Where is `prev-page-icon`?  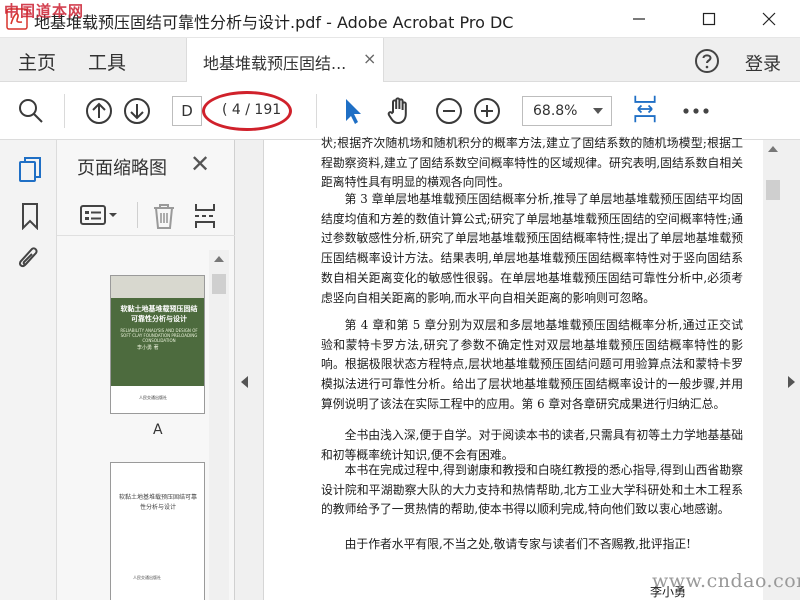
prev-page-icon is located at coordinates (99, 111).